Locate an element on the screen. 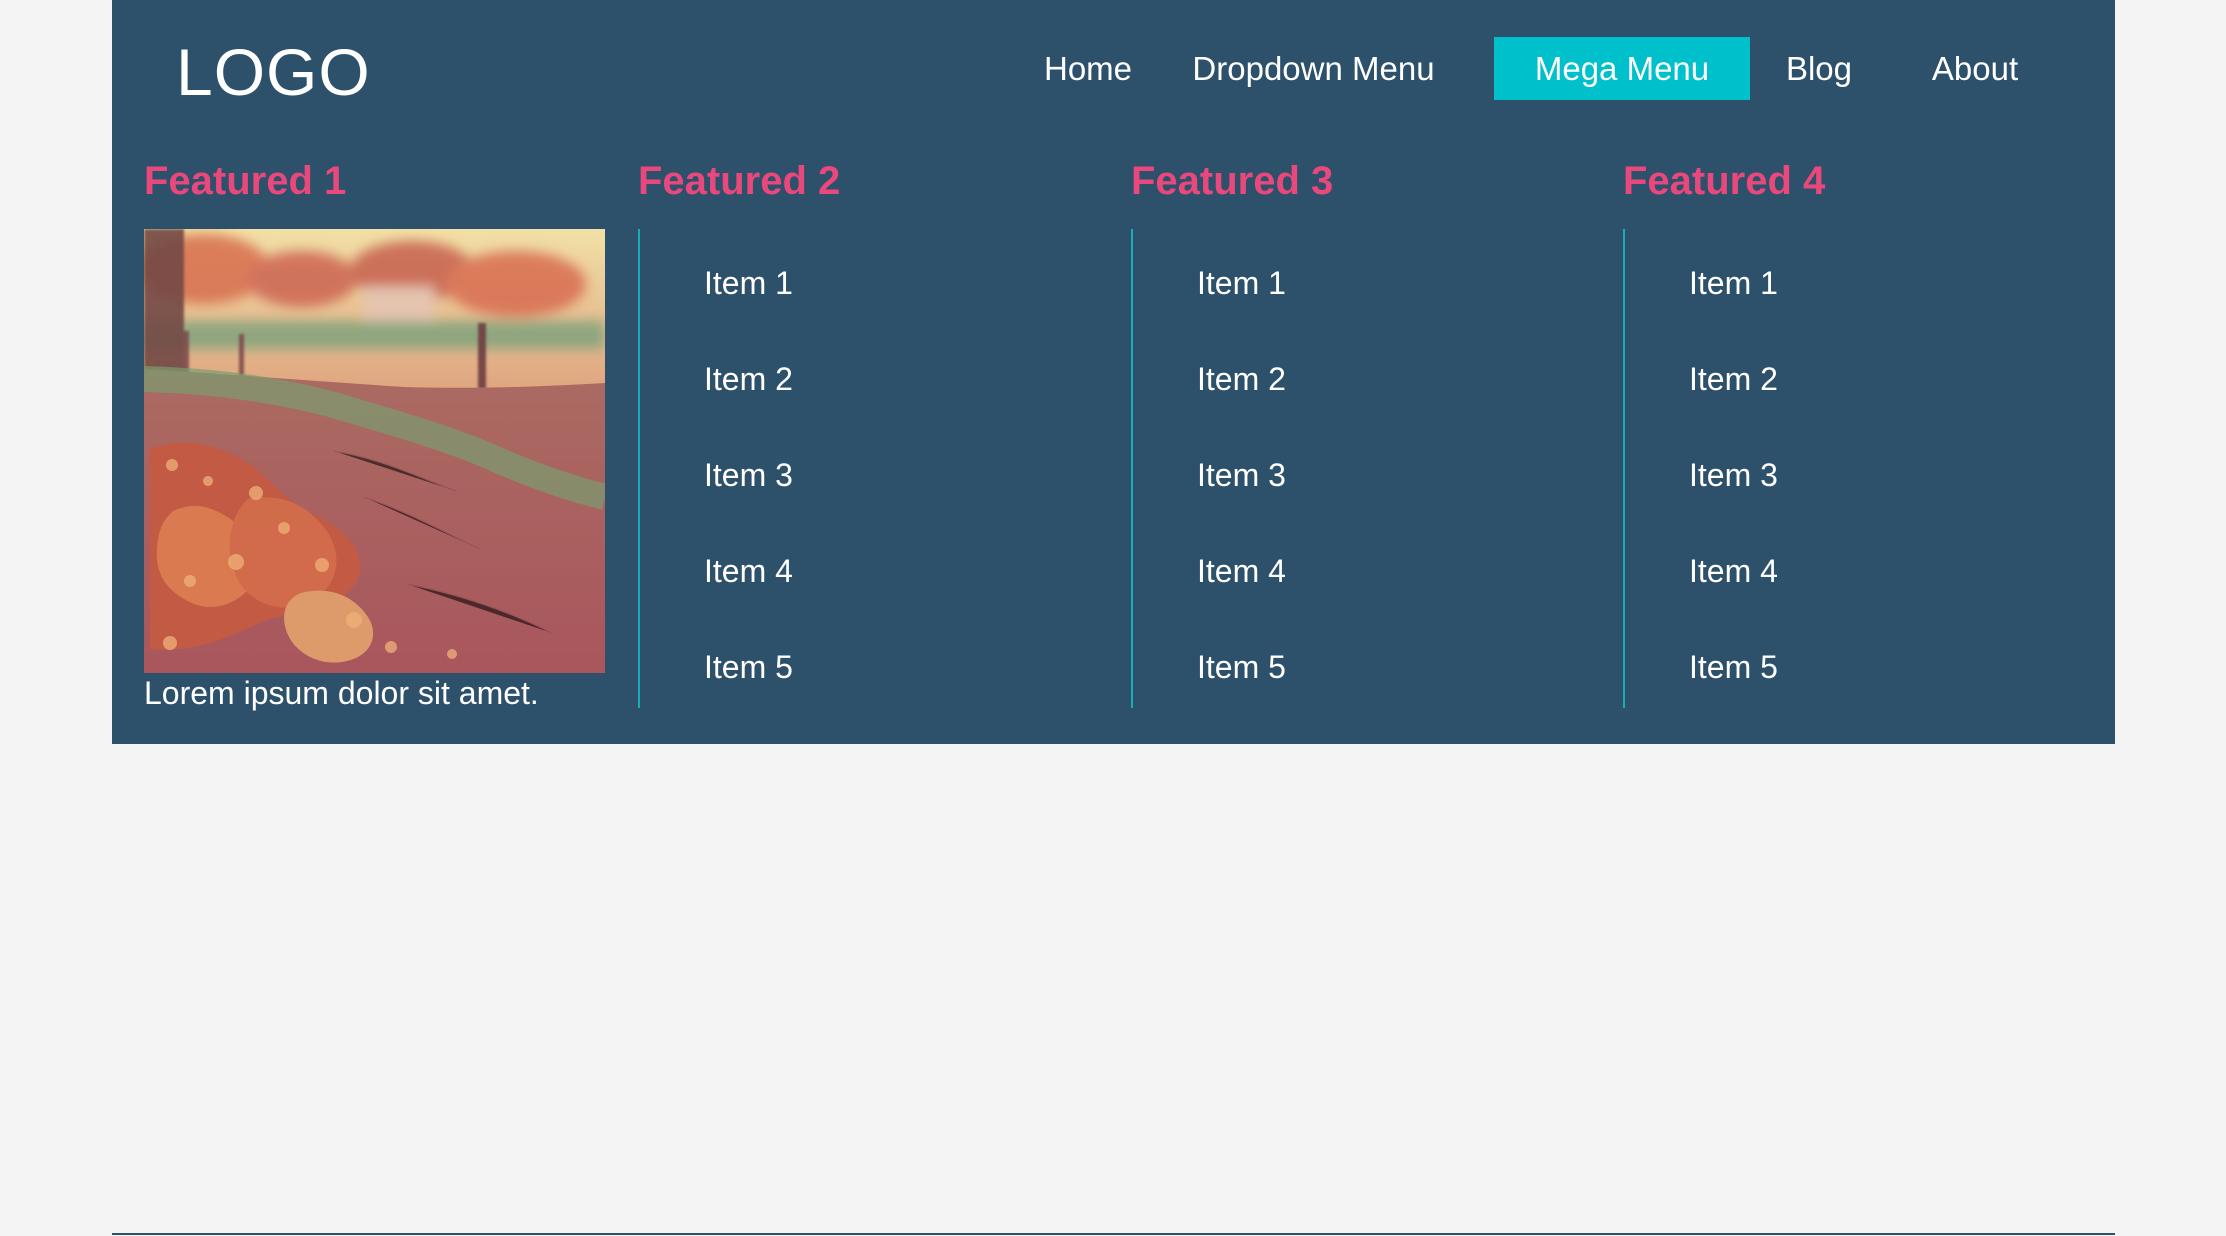 The width and height of the screenshot is (2226, 1236). featured-2-items: Item 1 Item 2 Item 3 Item 4 Item 5 is located at coordinates (748, 475).